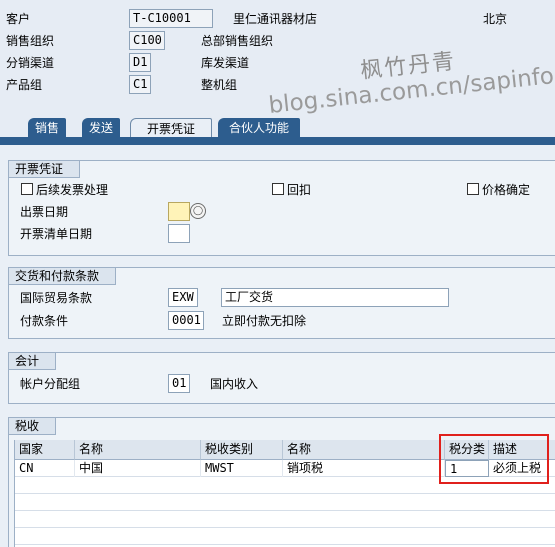  I want to click on division-field: C1, so click(140, 84).